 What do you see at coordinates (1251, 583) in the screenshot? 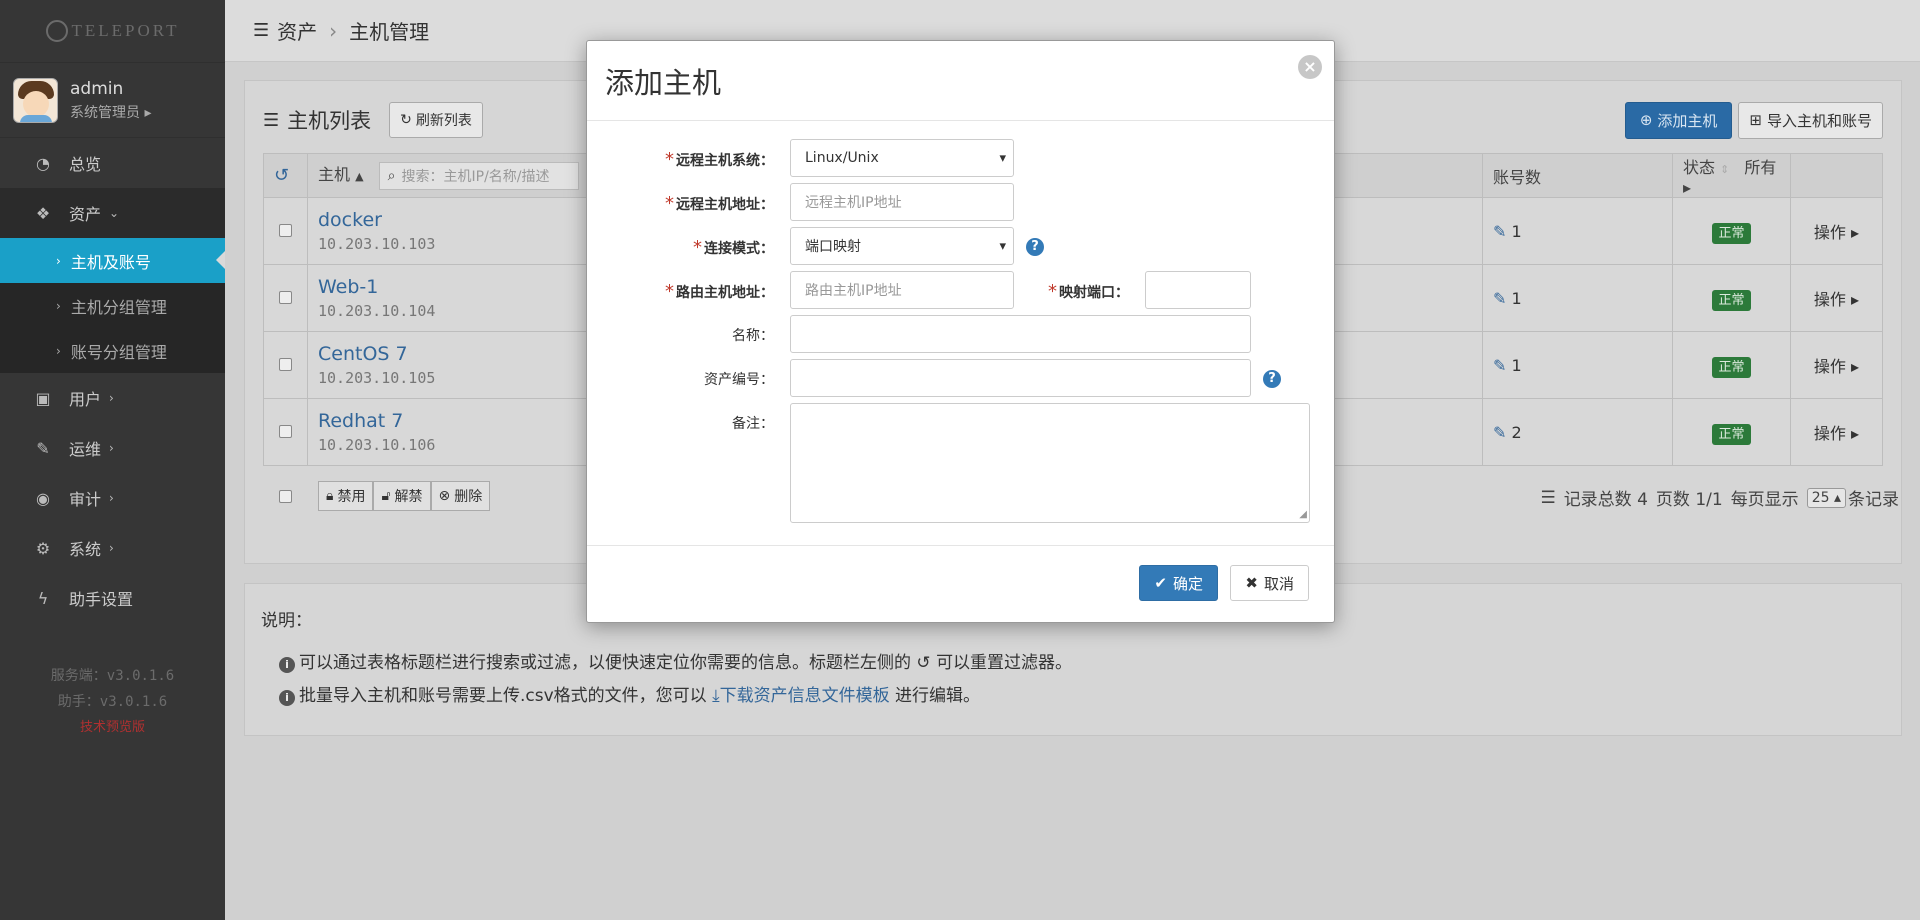
I see `times-icon: ✖` at bounding box center [1251, 583].